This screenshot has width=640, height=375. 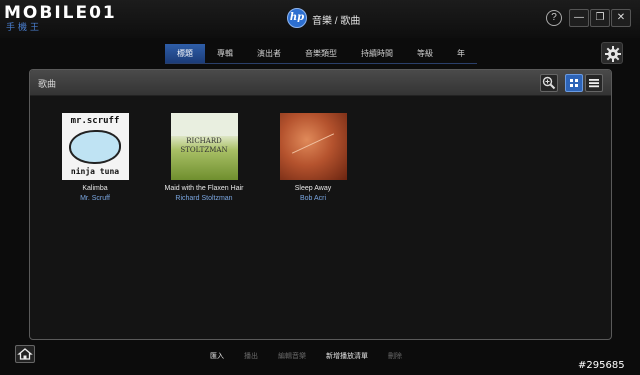 I want to click on gear-icon, so click(x=613, y=54).